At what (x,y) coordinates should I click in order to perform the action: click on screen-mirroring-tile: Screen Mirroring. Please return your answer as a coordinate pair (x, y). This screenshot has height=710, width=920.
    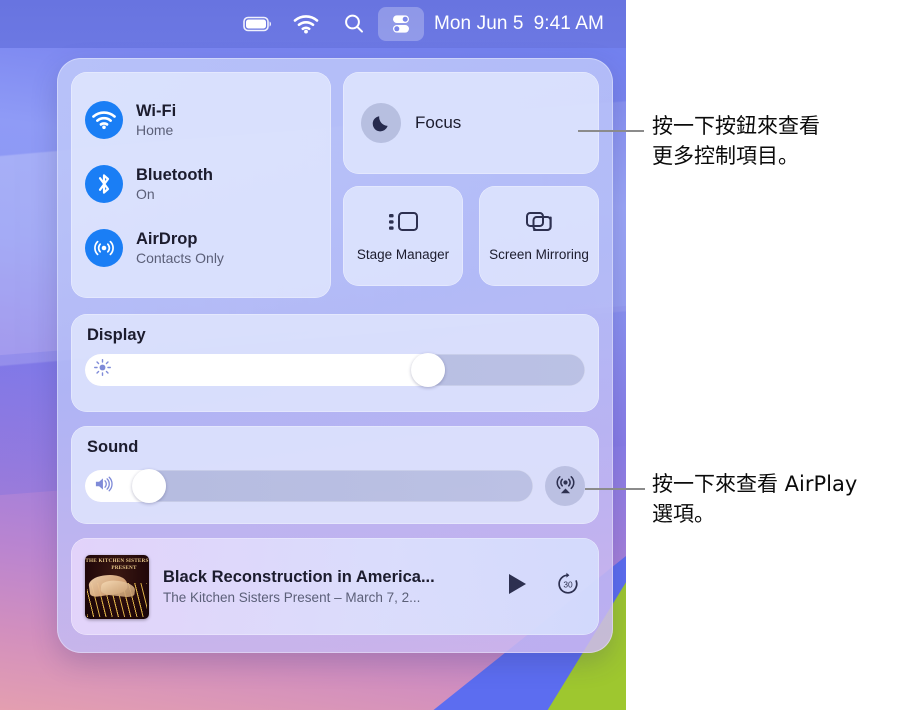
    Looking at the image, I should click on (539, 236).